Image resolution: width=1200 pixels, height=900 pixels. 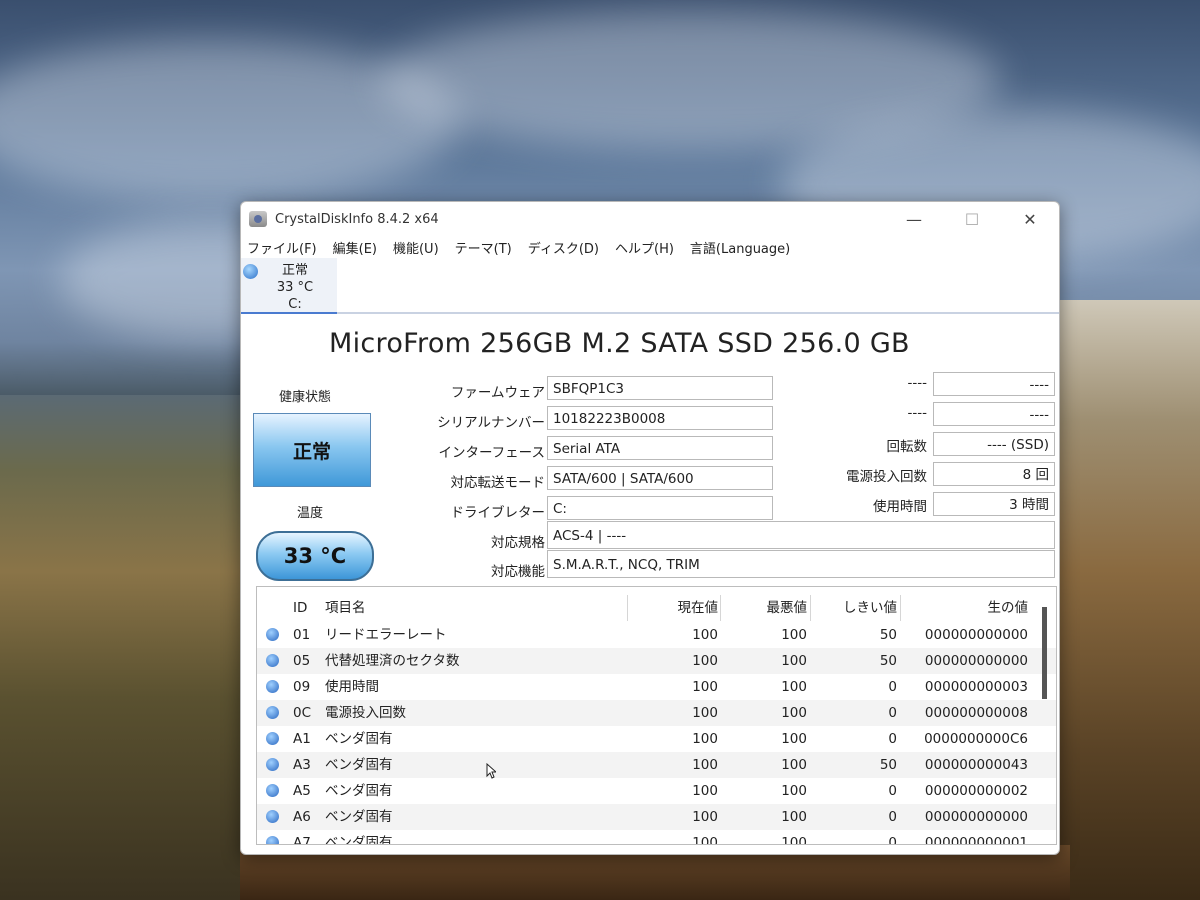 What do you see at coordinates (656, 713) in the screenshot?
I see `table-row: 0C 電源投入回数 100 100 0 000000000008` at bounding box center [656, 713].